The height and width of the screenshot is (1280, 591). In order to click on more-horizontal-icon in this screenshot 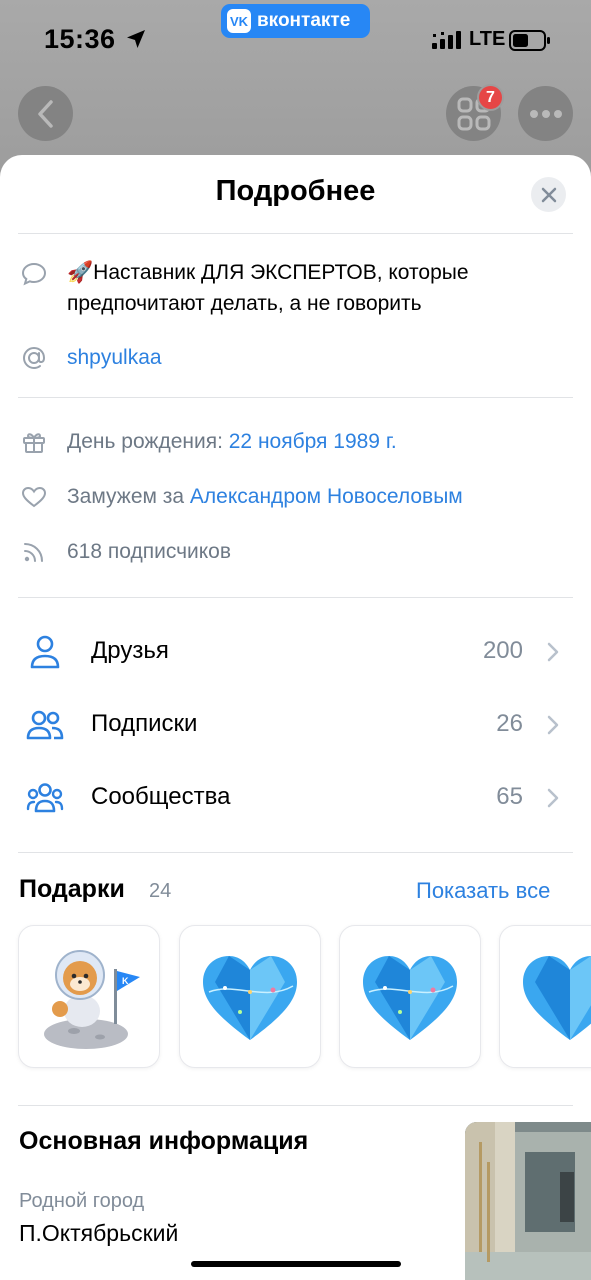, I will do `click(545, 113)`.